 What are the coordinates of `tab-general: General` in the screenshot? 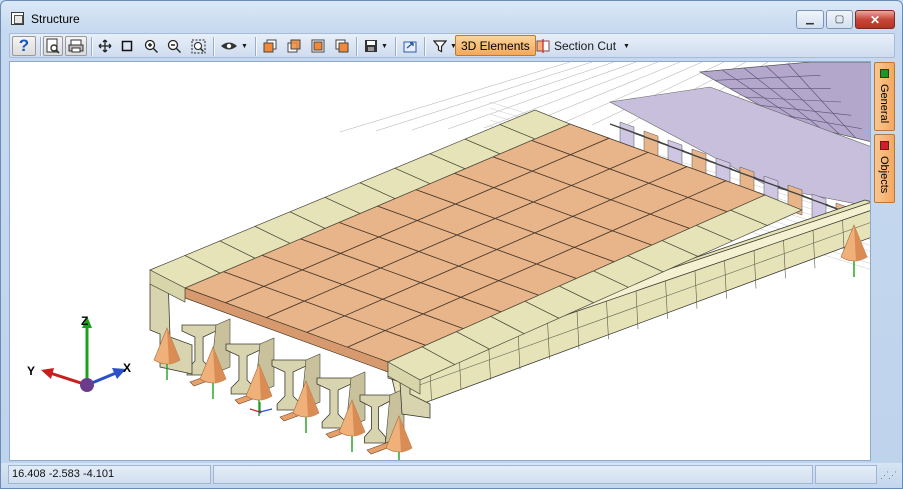 It's located at (884, 96).